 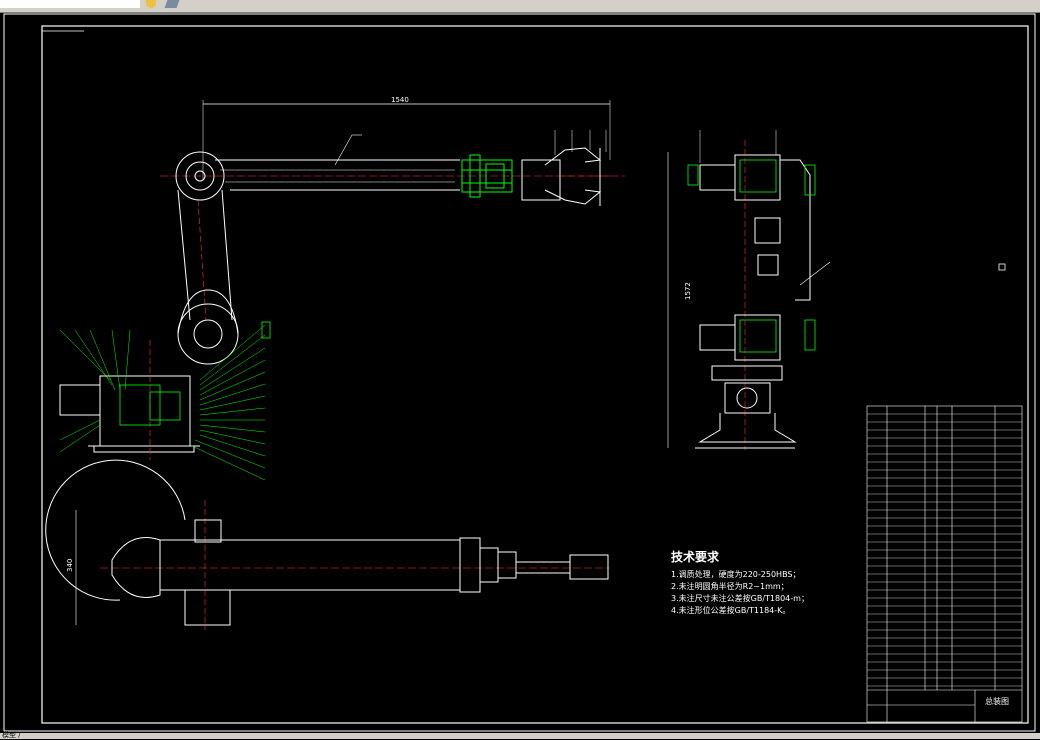 What do you see at coordinates (70, 4) in the screenshot?
I see `command-field` at bounding box center [70, 4].